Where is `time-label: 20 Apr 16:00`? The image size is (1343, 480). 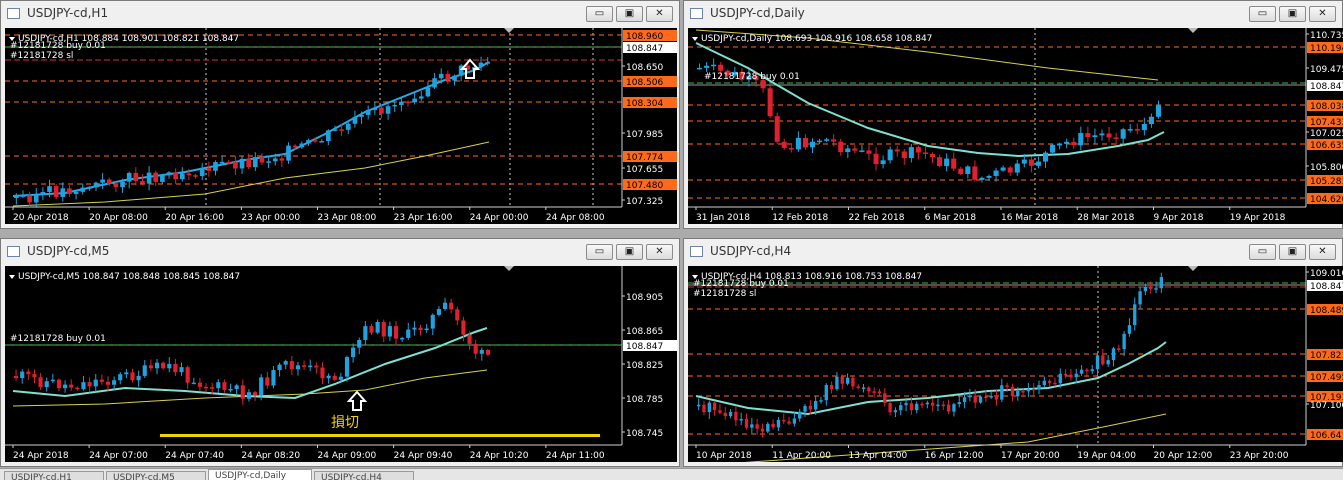 time-label: 20 Apr 16:00 is located at coordinates (194, 218).